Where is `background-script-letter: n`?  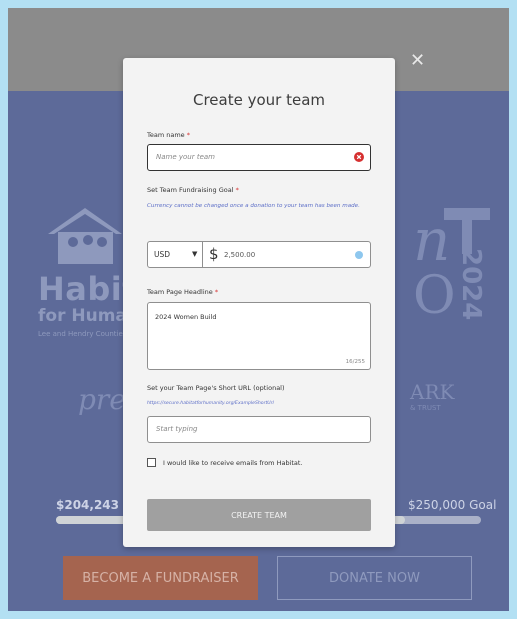 background-script-letter: n is located at coordinates (432, 240).